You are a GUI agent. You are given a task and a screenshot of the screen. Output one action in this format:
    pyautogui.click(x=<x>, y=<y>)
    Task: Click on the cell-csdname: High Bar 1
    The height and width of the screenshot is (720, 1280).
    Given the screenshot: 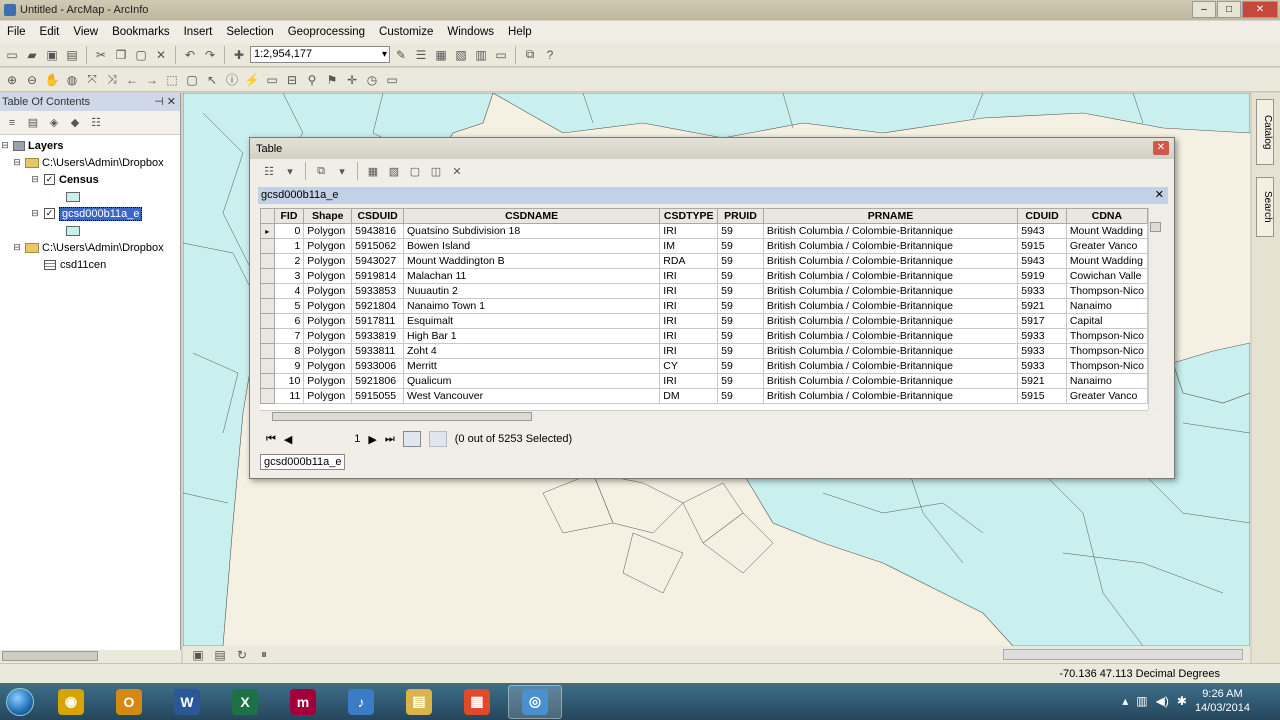 What is the action you would take?
    pyautogui.click(x=531, y=336)
    